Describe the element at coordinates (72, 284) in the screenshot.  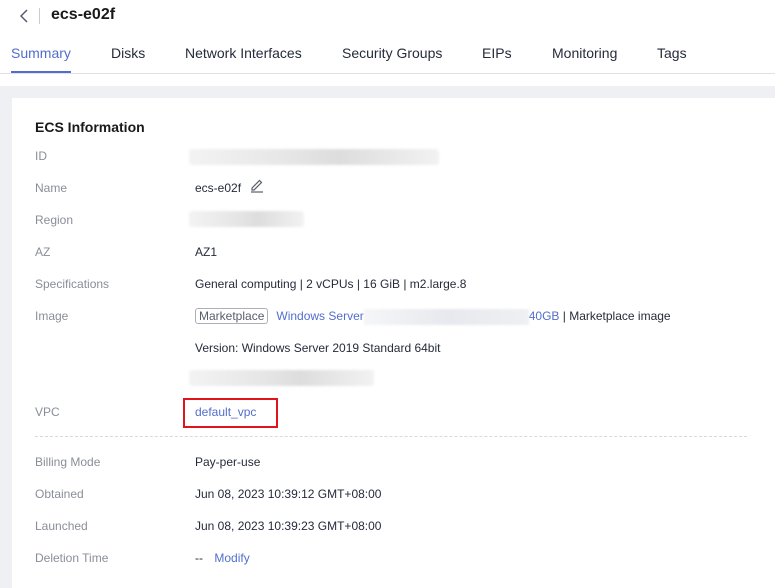
I see `specifications-label: Specifications` at that location.